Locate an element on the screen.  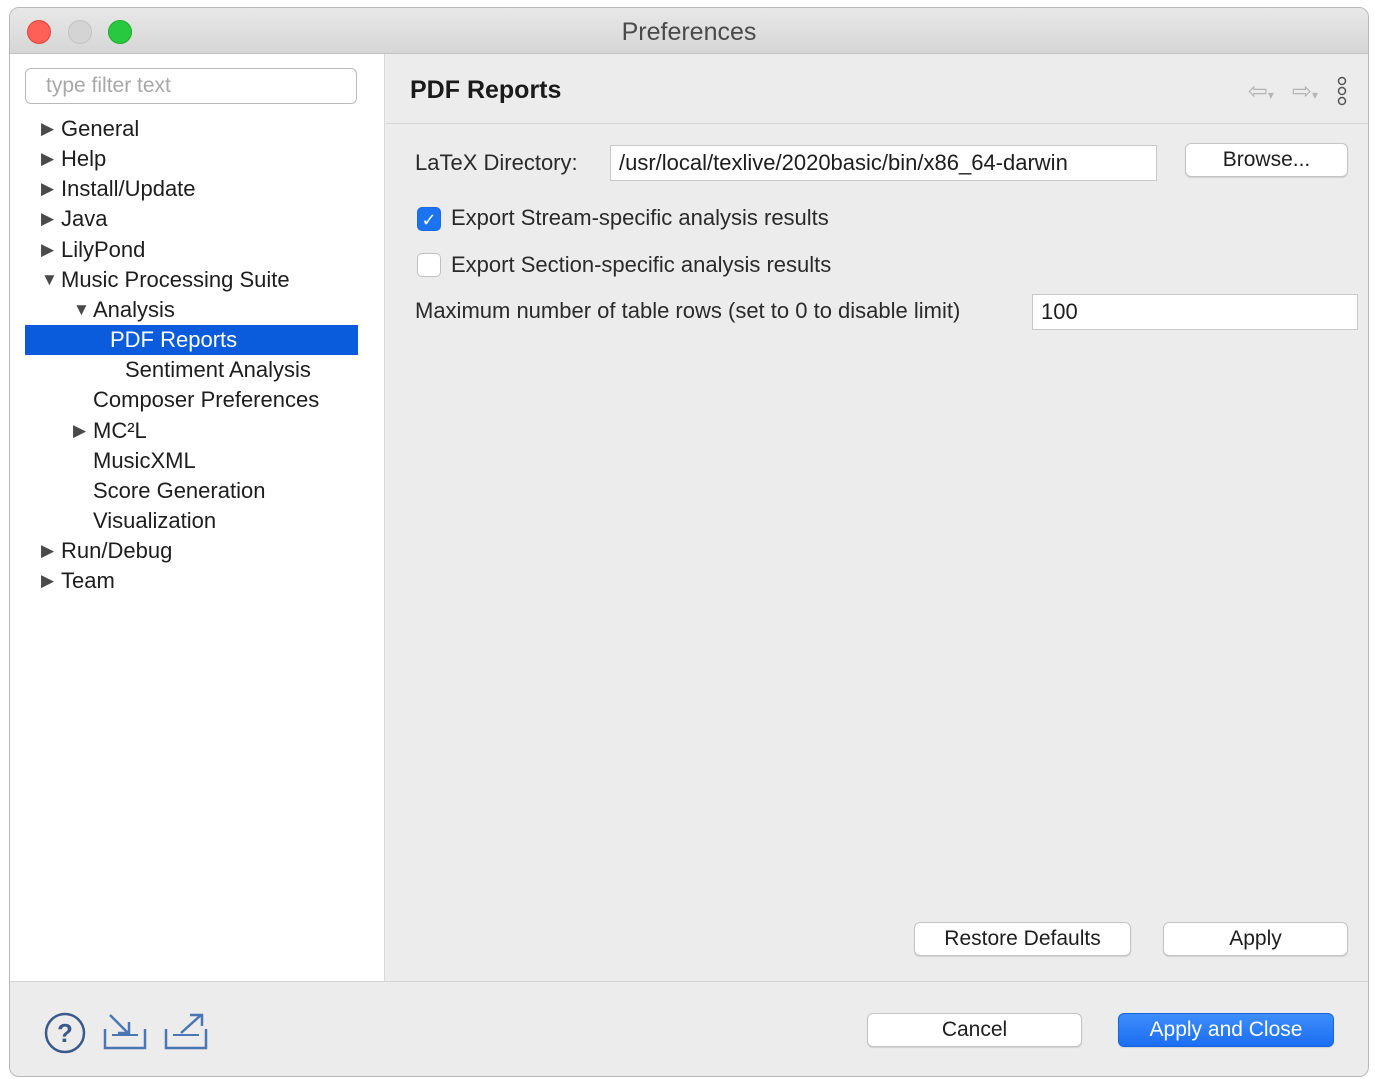
tree-item-label: Music Processing Suite is located at coordinates (175, 279).